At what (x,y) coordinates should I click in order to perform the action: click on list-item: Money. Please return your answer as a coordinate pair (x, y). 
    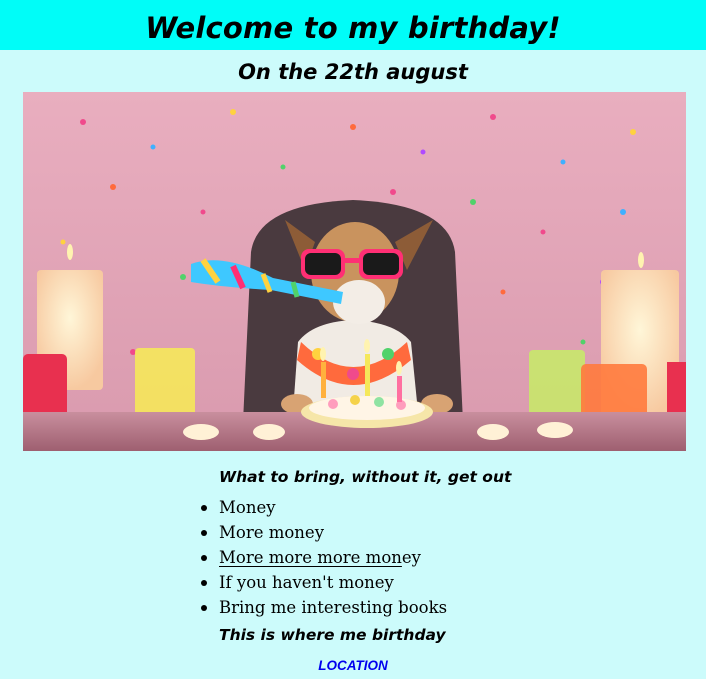
    Looking at the image, I should click on (323, 507).